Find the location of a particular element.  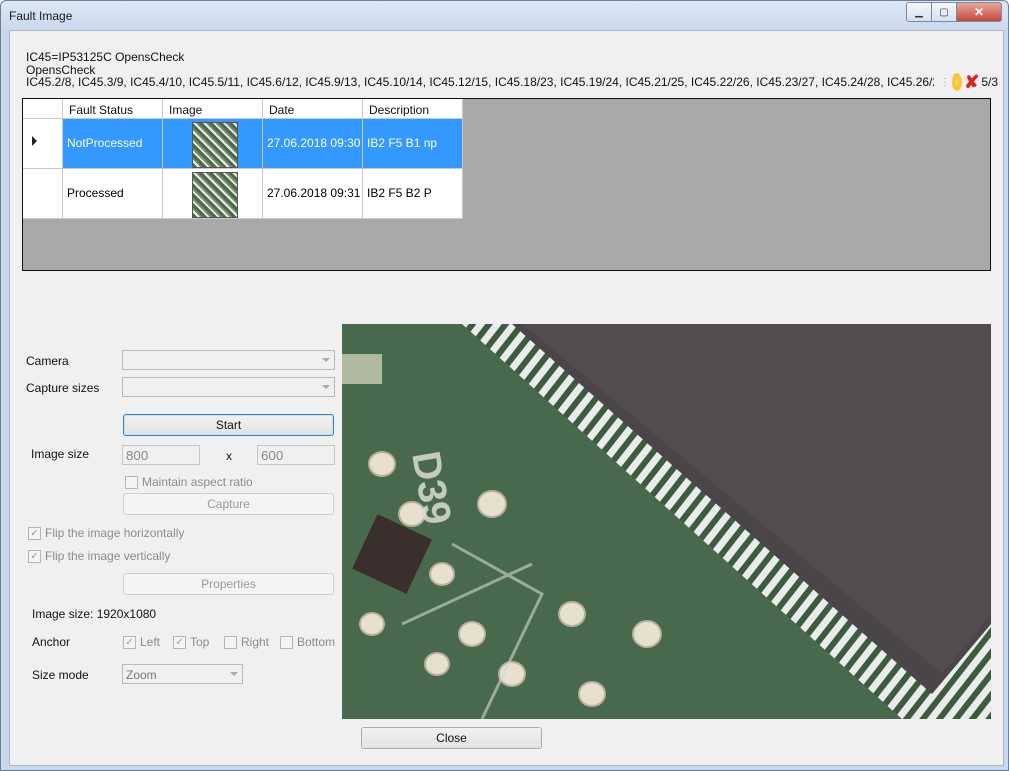

cell-fault-status: NotProcessed is located at coordinates (113, 144).